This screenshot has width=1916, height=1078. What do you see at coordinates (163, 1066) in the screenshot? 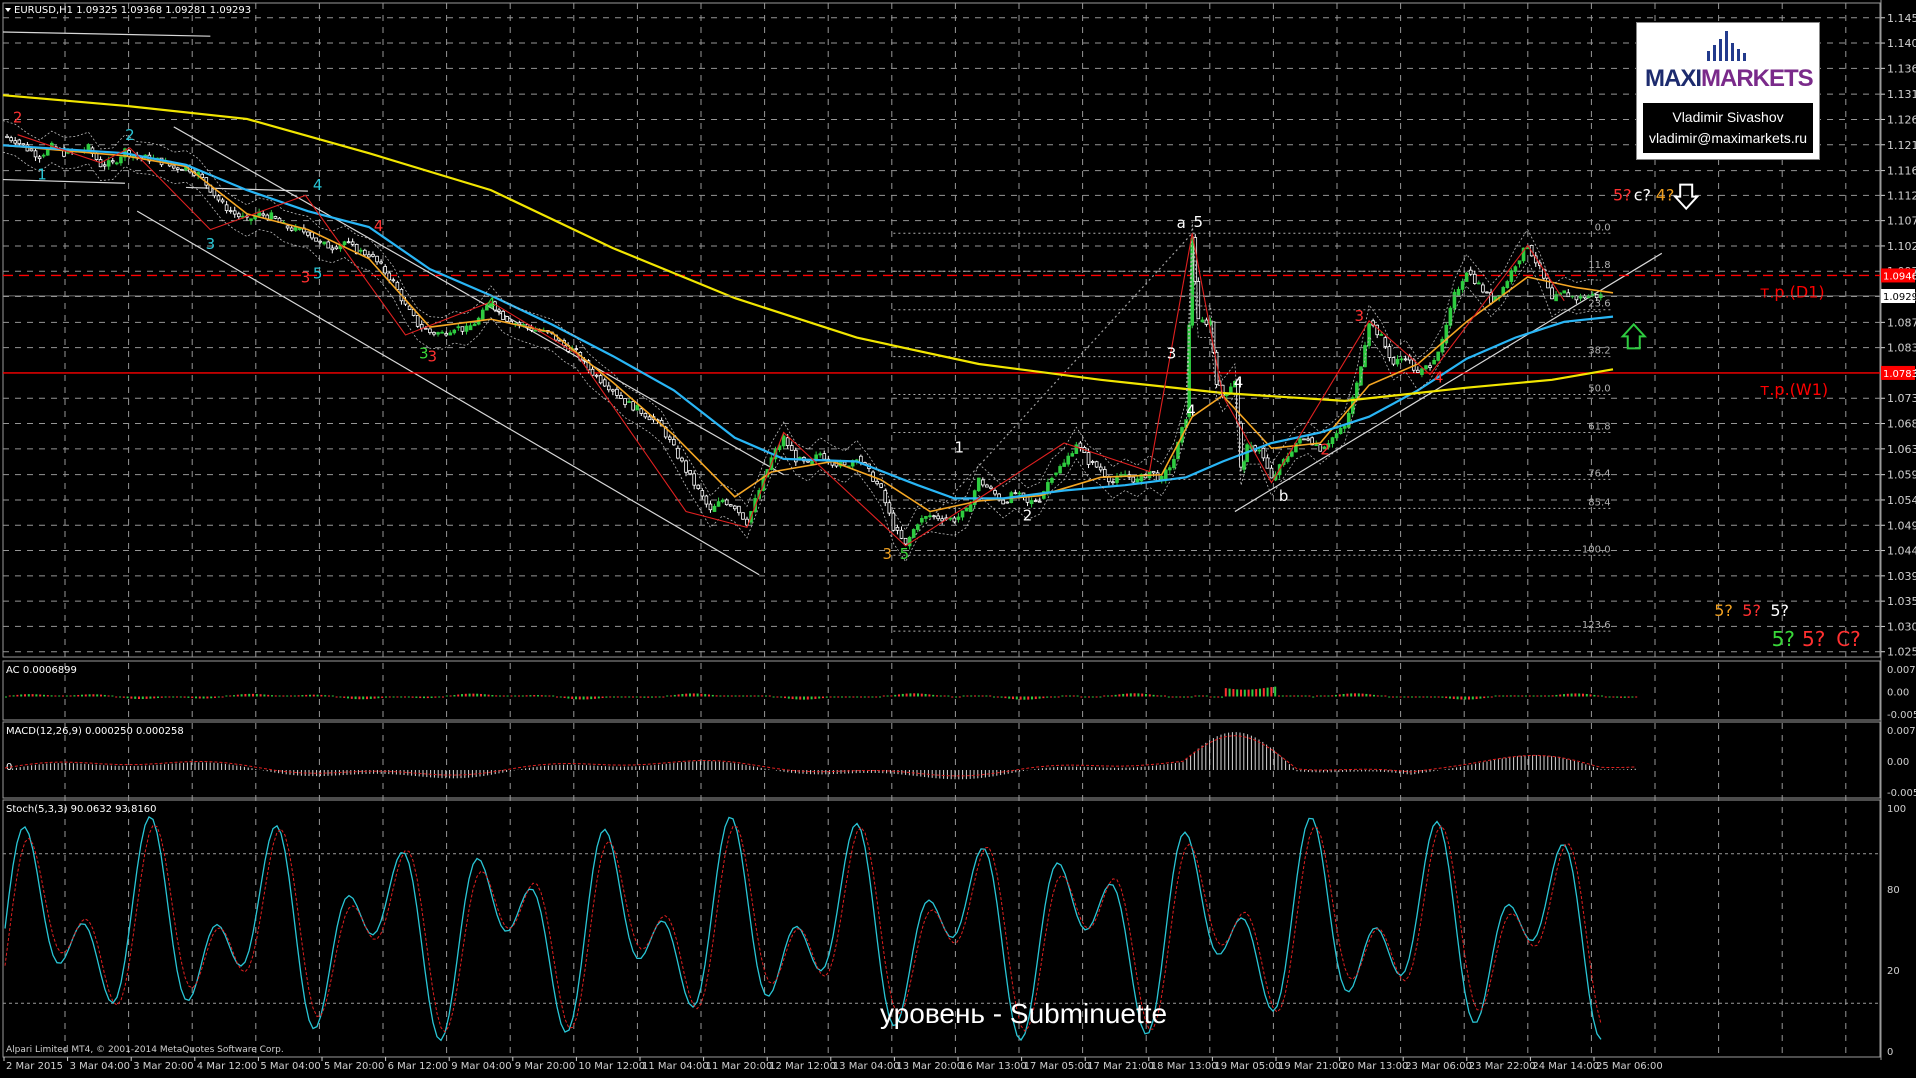
I see `time-axis-label: 3 Mar 20:00` at bounding box center [163, 1066].